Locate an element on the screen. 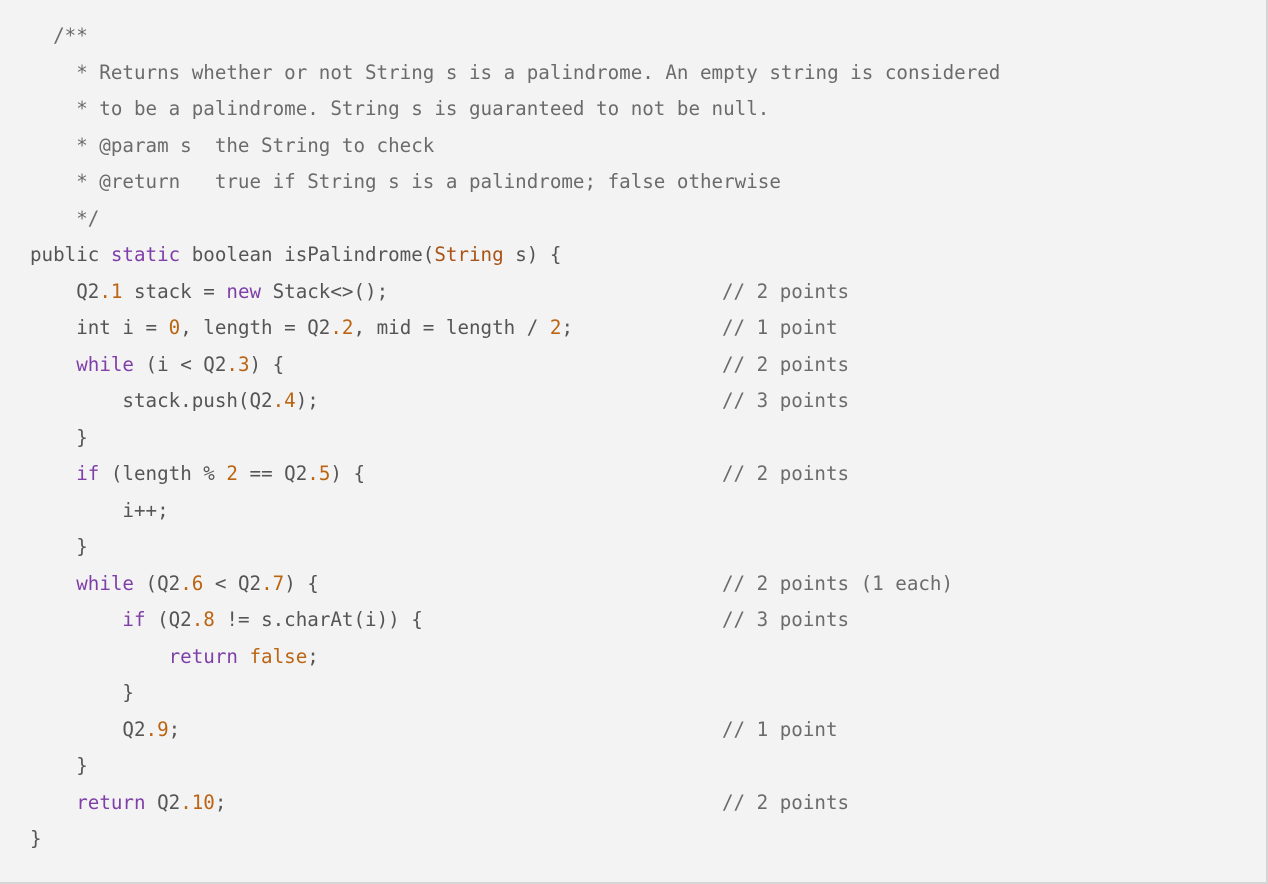  code-line-10: while (i < Q2.3) { // 2 points is located at coordinates (633, 365).